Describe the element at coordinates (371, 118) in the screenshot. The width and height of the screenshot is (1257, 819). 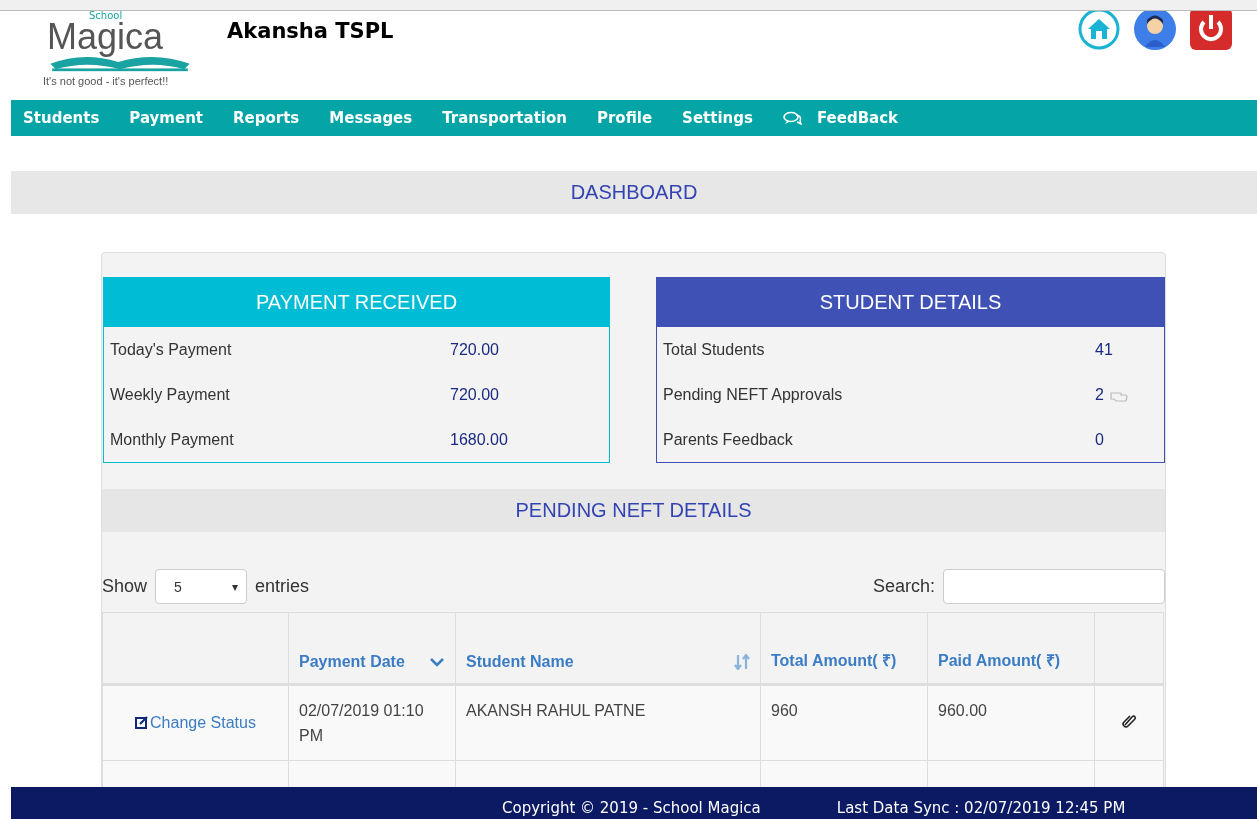
I see `nav-link: Messages` at that location.